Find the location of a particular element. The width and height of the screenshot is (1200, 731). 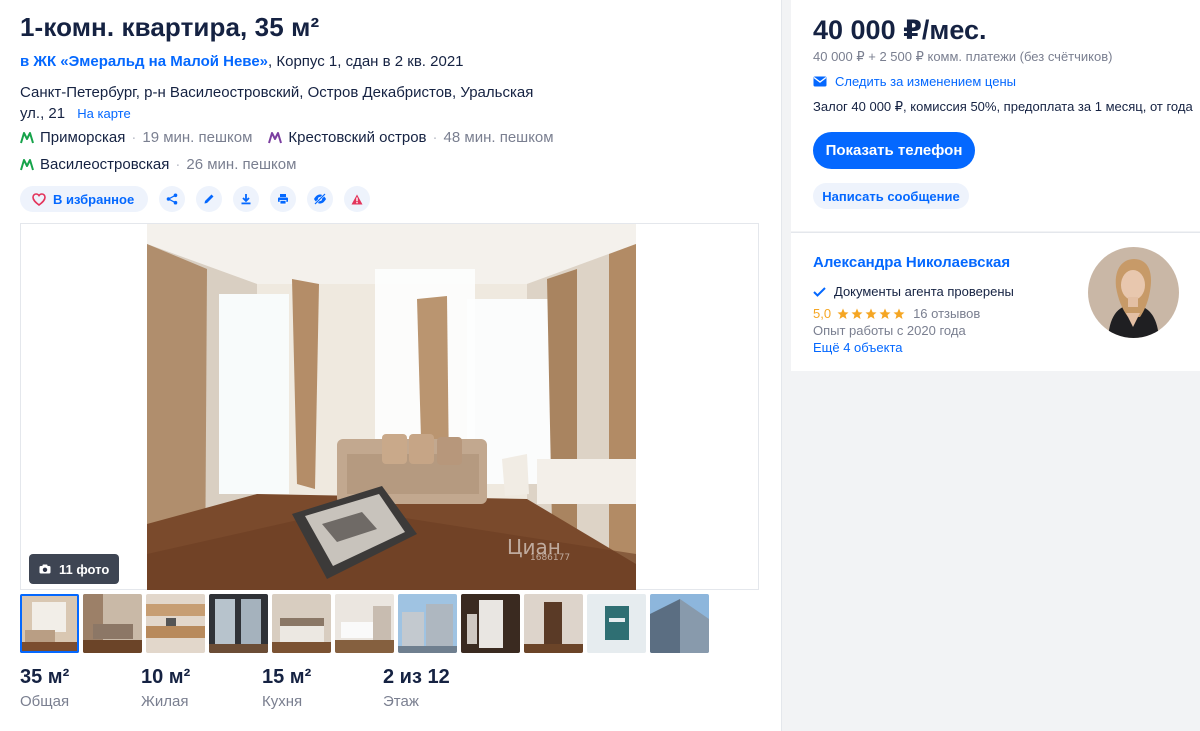

complain-button is located at coordinates (357, 199).